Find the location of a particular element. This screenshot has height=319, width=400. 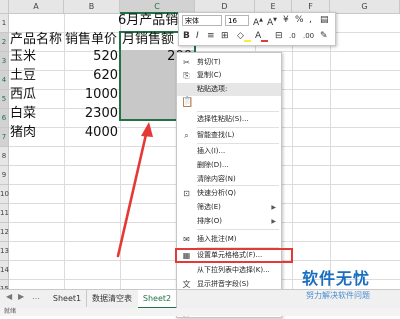

quick-analysis-icon: ⊡ is located at coordinates (186, 193).